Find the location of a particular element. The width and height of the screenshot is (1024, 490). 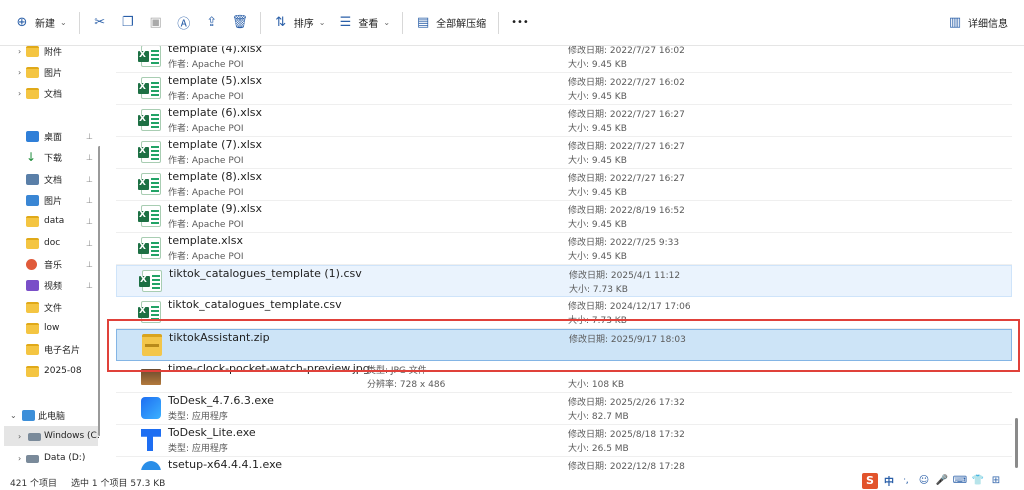

file-modified: 修改日期: 2025/2/26 17:32 is located at coordinates (626, 403).